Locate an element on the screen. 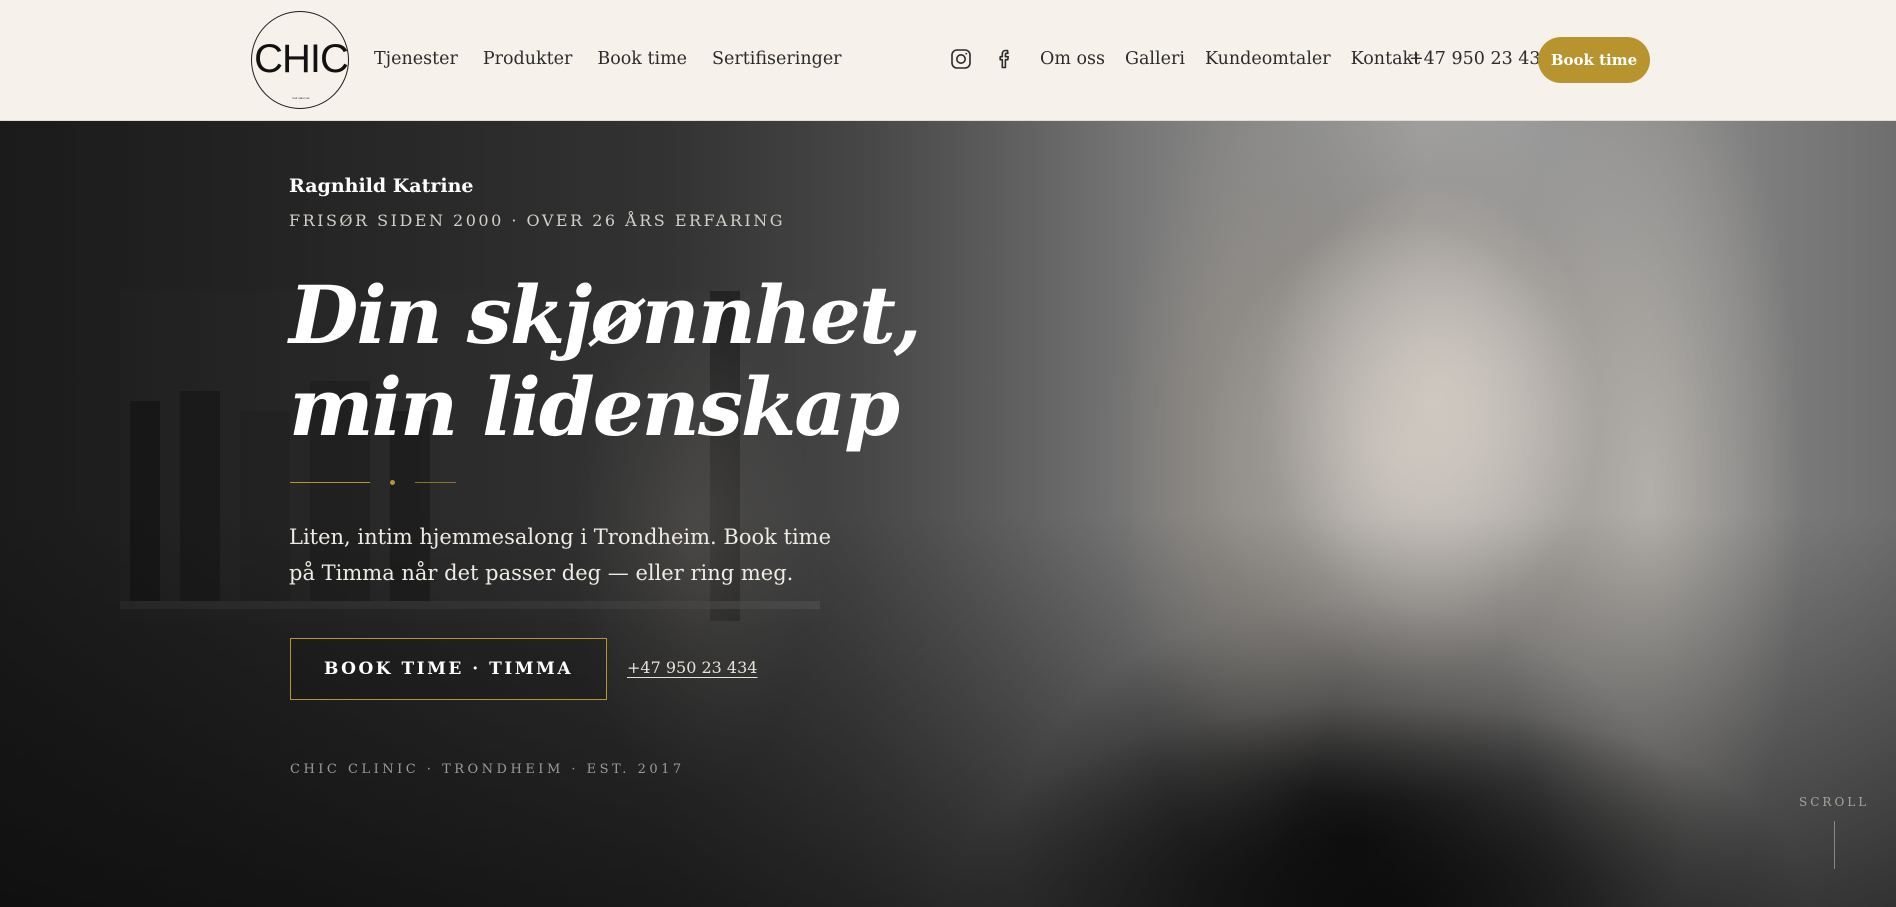 The width and height of the screenshot is (1896, 907). logo-subtext: hair salon as is located at coordinates (301, 98).